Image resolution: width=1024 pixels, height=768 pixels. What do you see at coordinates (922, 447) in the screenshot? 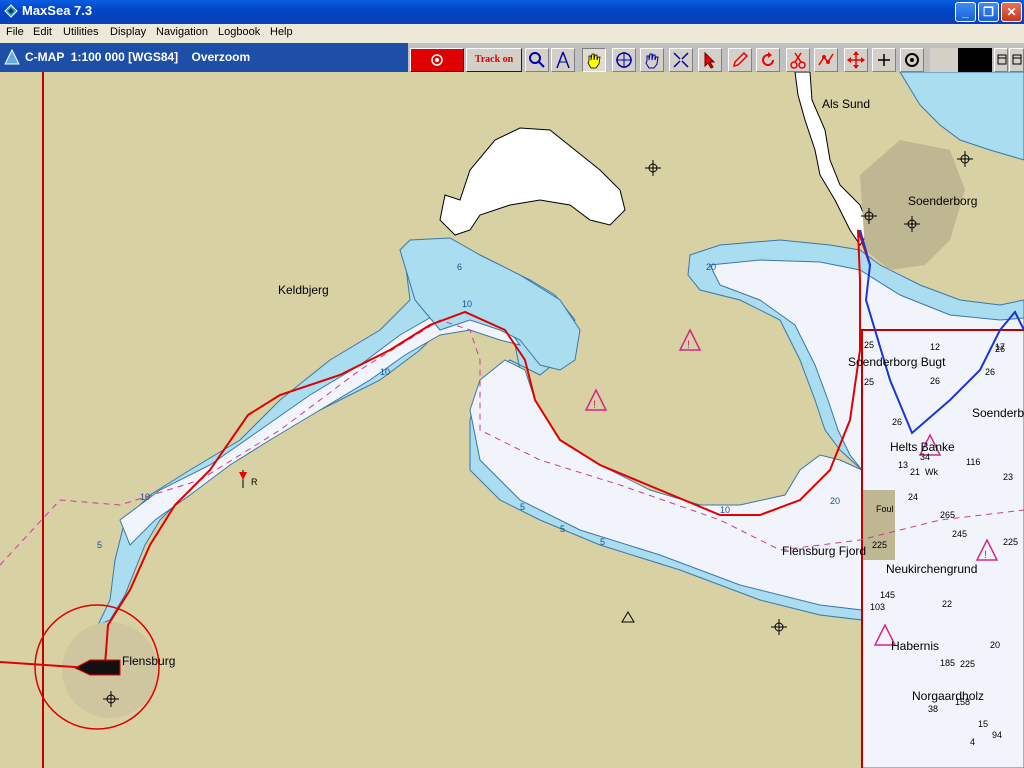
I see `place-helts-banke: Helts Banke` at bounding box center [922, 447].